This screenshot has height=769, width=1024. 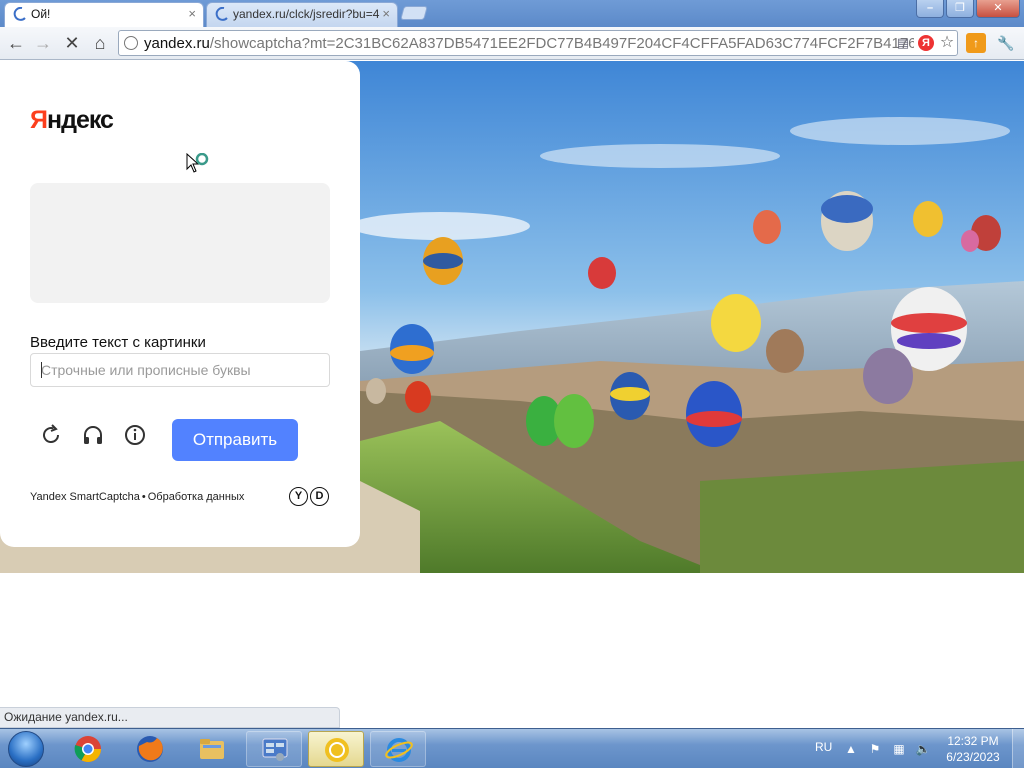 What do you see at coordinates (298, 496) in the screenshot?
I see `y-badge-icon: Y` at bounding box center [298, 496].